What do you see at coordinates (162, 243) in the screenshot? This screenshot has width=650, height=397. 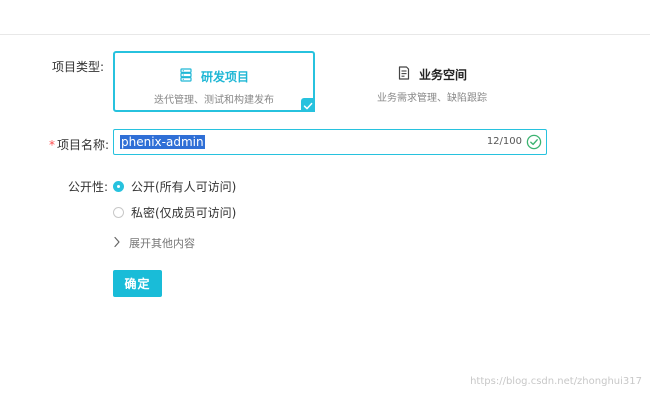 I see `expand-more-label: 展开其他内容` at bounding box center [162, 243].